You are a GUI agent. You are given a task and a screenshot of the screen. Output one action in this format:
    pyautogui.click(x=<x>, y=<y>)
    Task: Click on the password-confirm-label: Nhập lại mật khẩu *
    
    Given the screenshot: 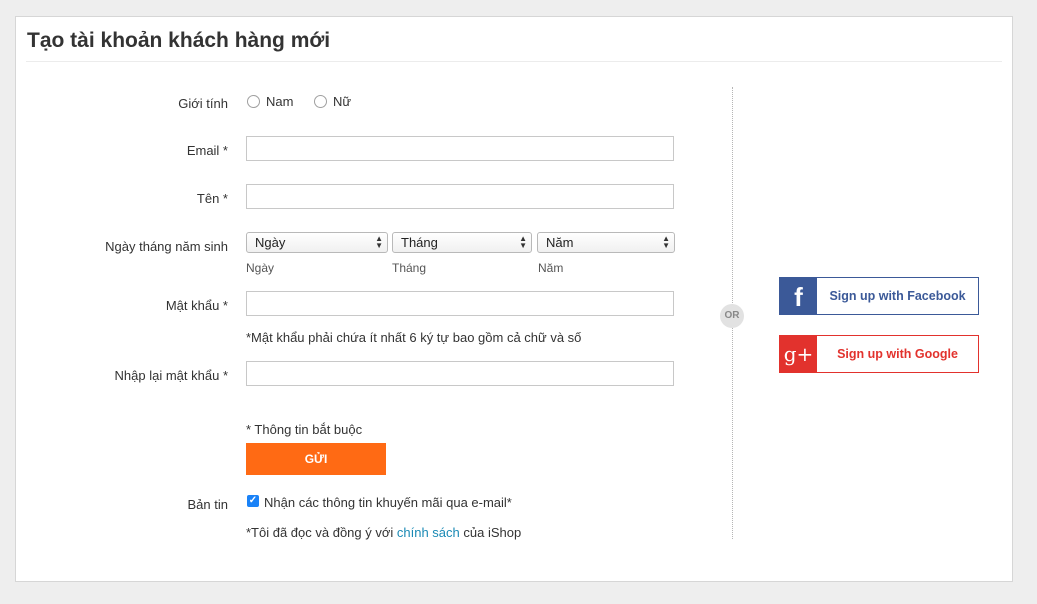 What is the action you would take?
    pyautogui.click(x=171, y=375)
    